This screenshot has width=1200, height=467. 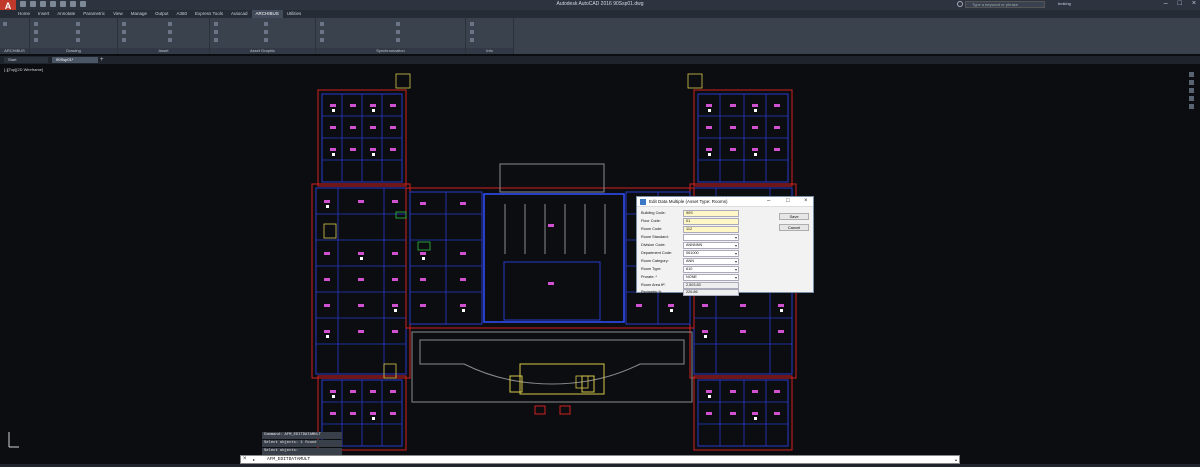 What do you see at coordinates (75, 60) in the screenshot?
I see `tab-drawing: 90Ssp01*` at bounding box center [75, 60].